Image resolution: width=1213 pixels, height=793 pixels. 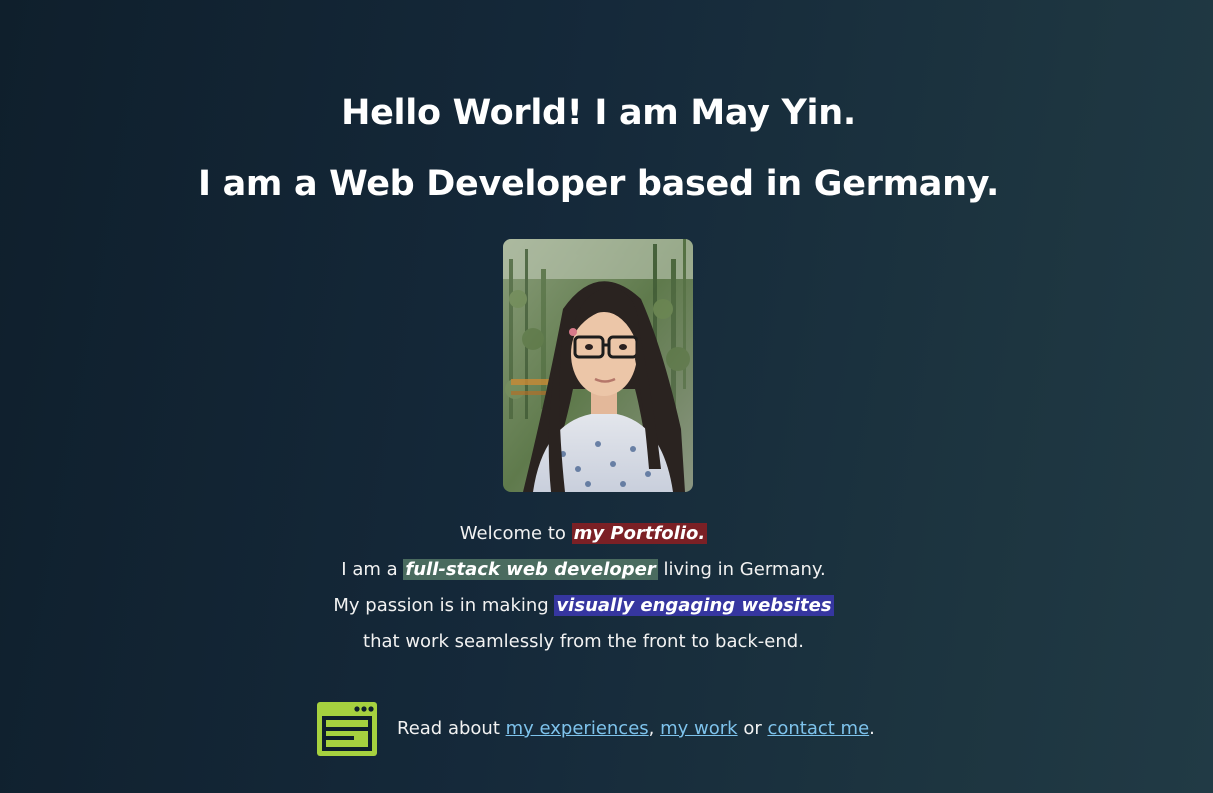 I want to click on portfolio-highlight: my Portfolio., so click(x=639, y=533).